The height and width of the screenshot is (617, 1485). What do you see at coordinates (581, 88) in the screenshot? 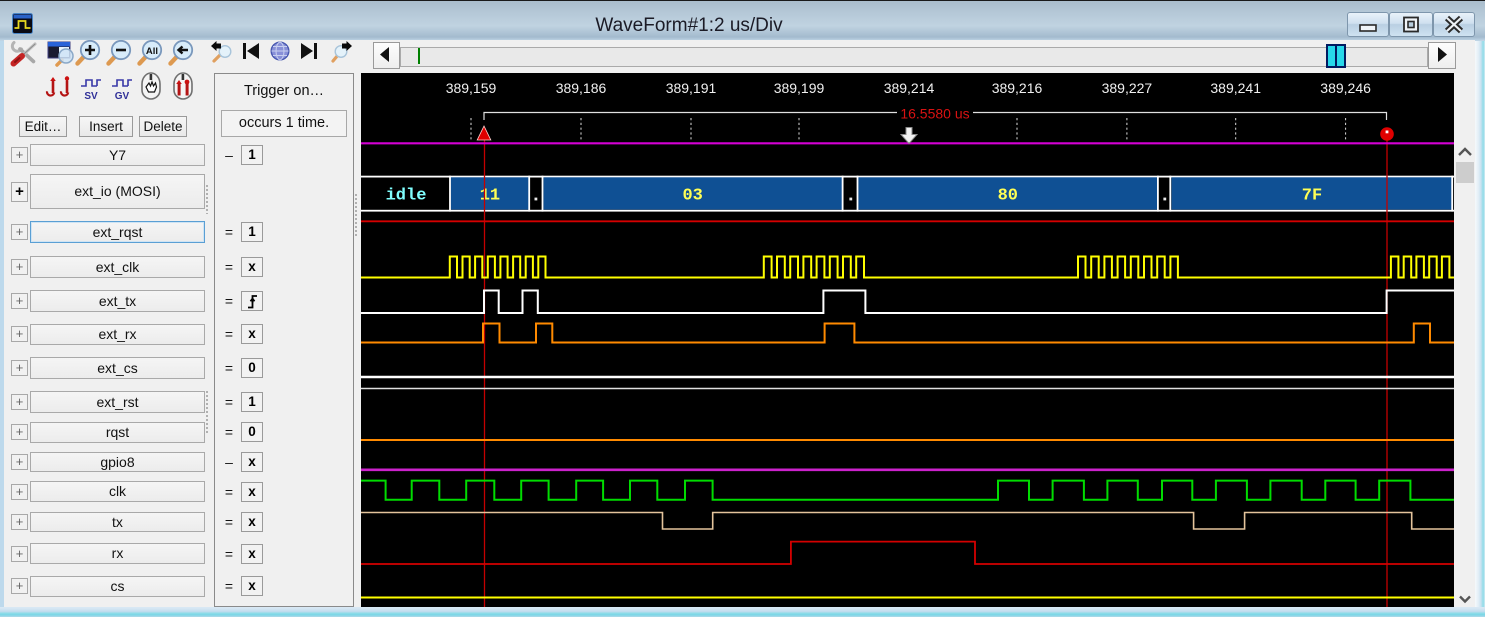
I see `svg-text: 389,186` at bounding box center [581, 88].